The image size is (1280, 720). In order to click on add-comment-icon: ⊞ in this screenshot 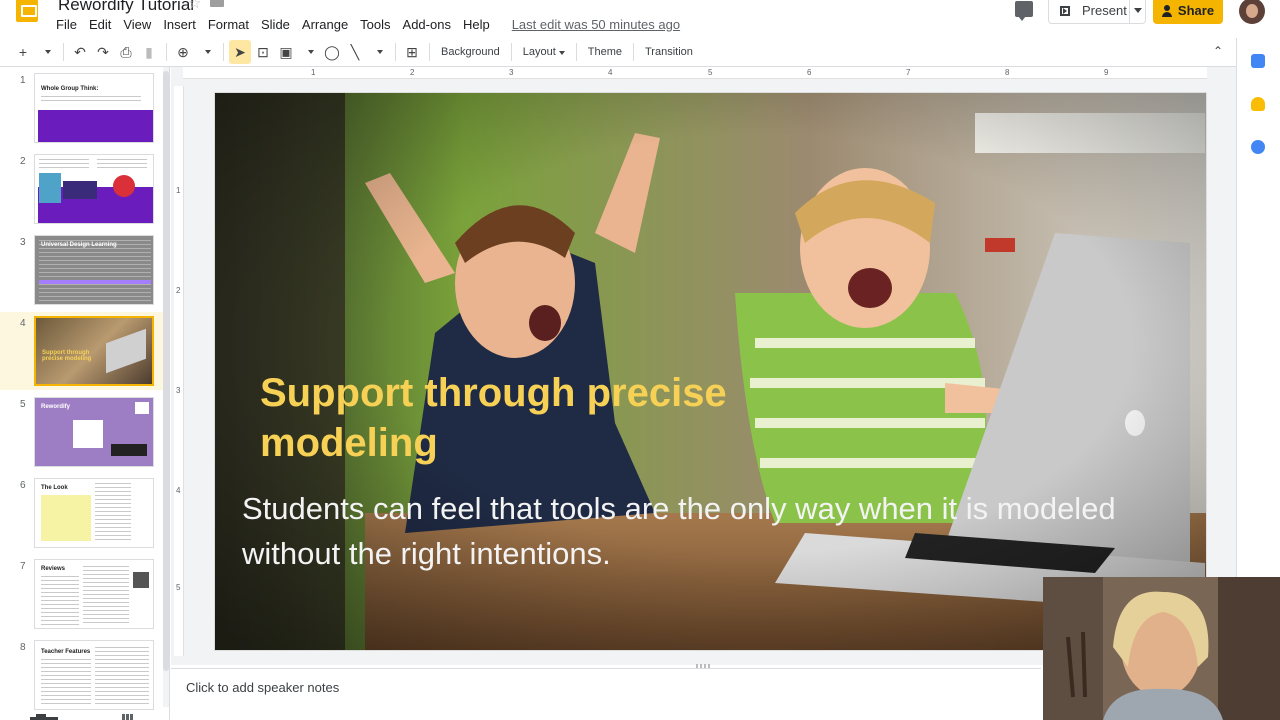, I will do `click(412, 52)`.